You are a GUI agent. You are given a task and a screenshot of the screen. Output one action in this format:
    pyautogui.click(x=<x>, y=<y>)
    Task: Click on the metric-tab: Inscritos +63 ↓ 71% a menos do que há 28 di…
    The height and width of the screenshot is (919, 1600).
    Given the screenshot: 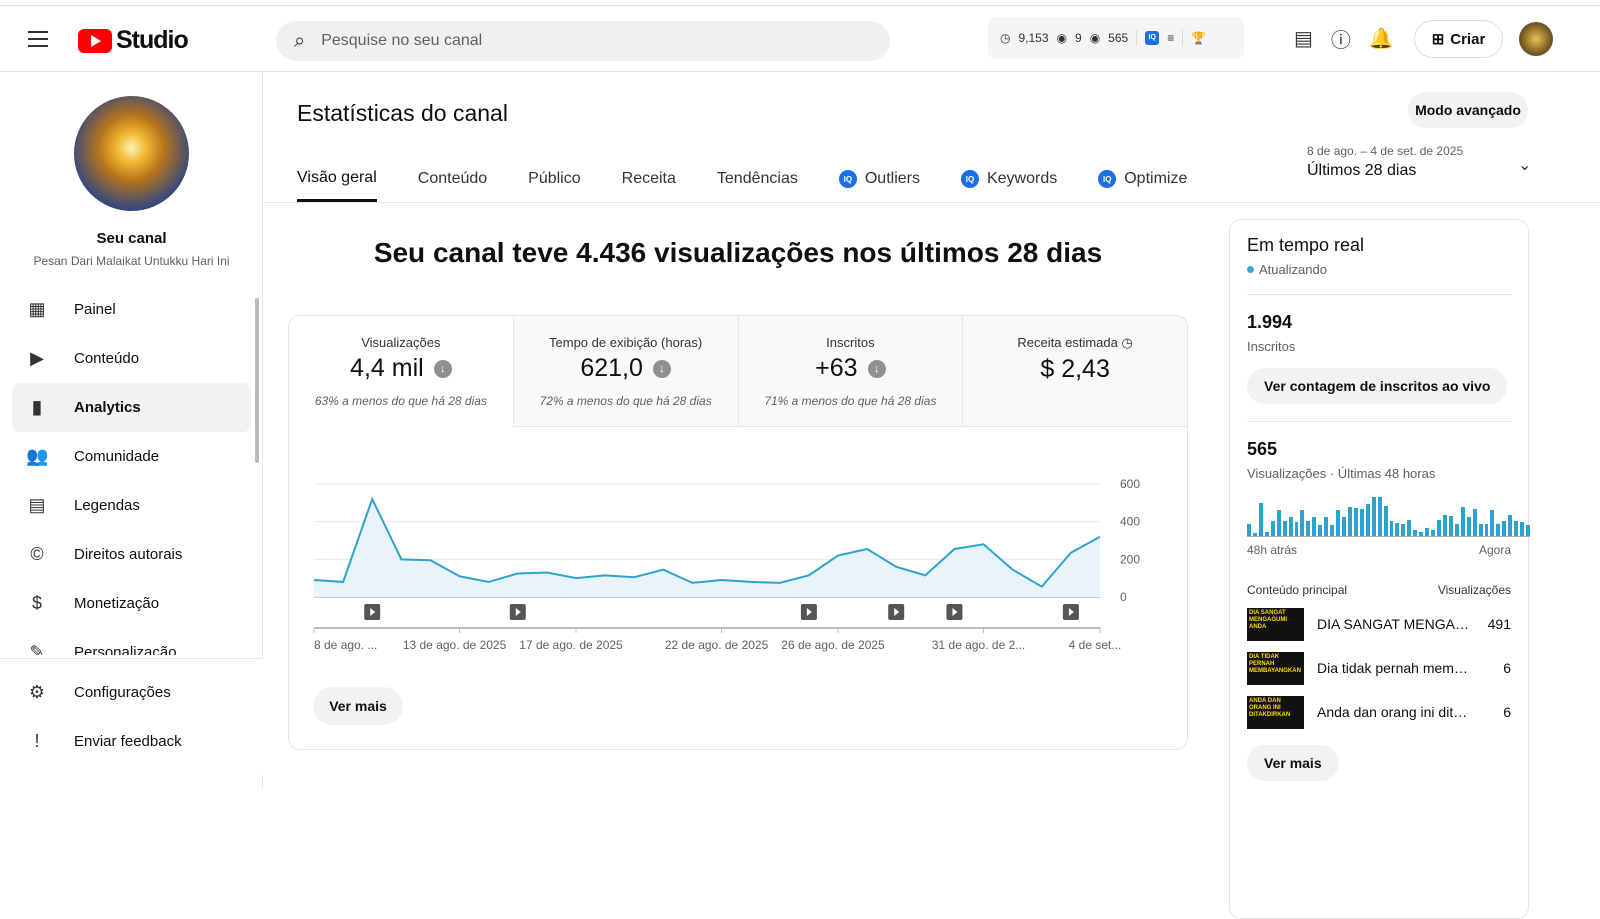 What is the action you would take?
    pyautogui.click(x=851, y=371)
    